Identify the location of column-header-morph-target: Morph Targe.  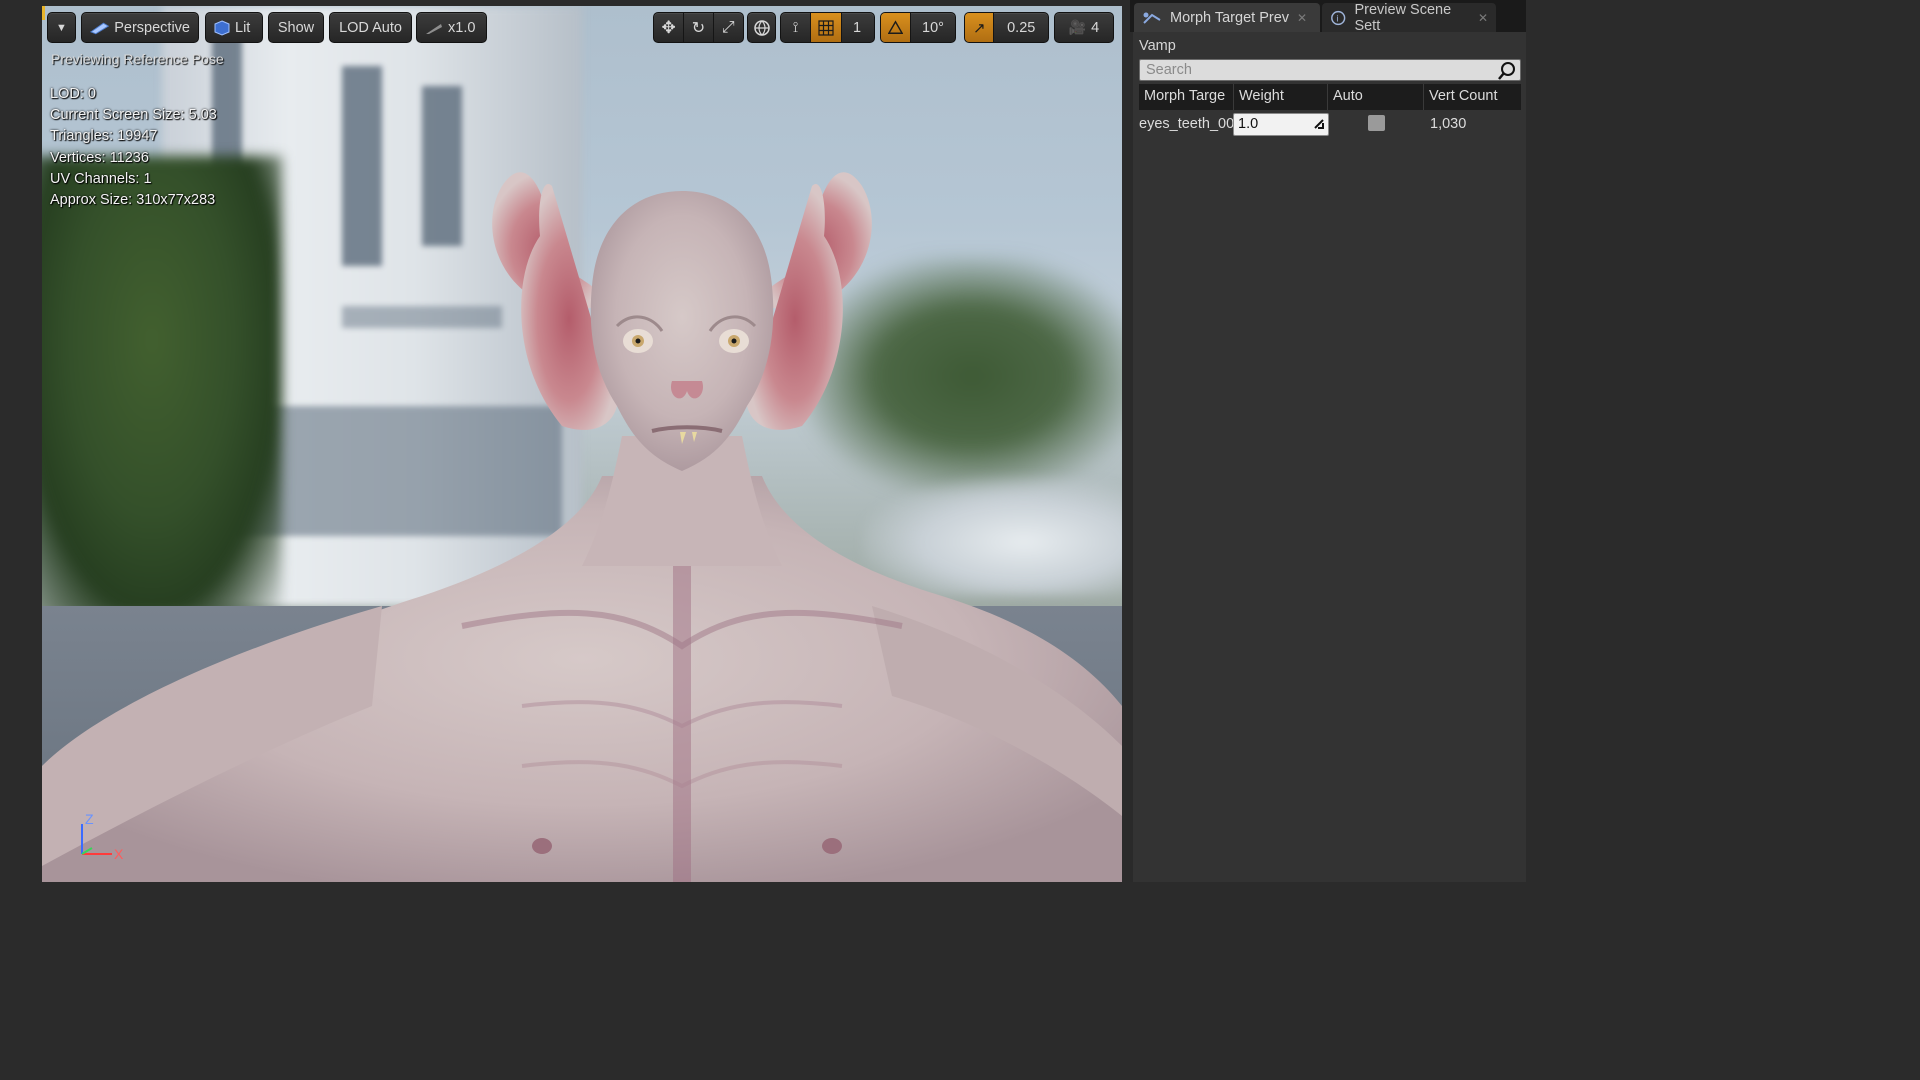
(1184, 96).